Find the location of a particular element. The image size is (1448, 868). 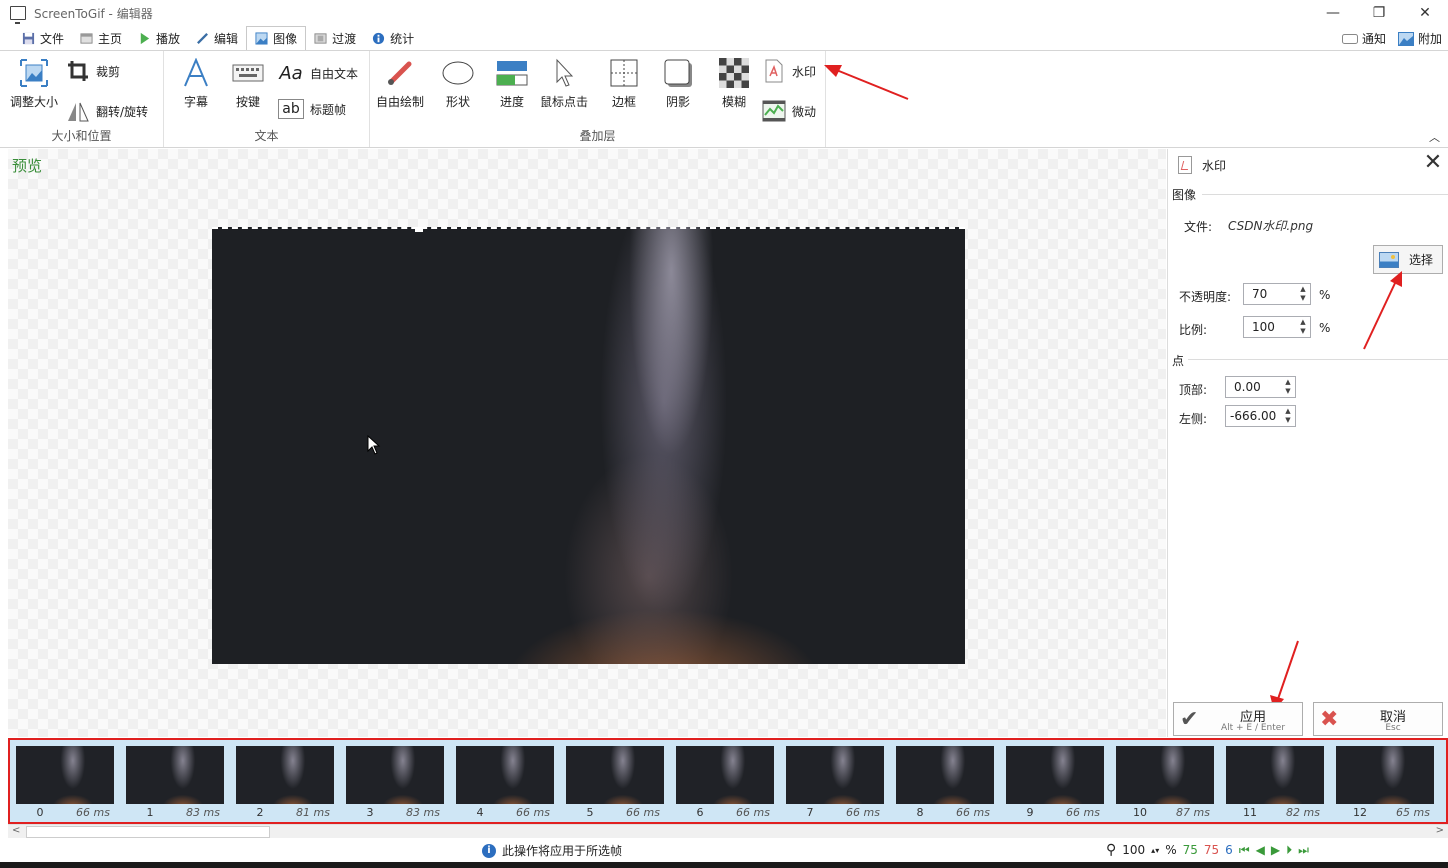

tab-home: 主页 is located at coordinates (101, 38).